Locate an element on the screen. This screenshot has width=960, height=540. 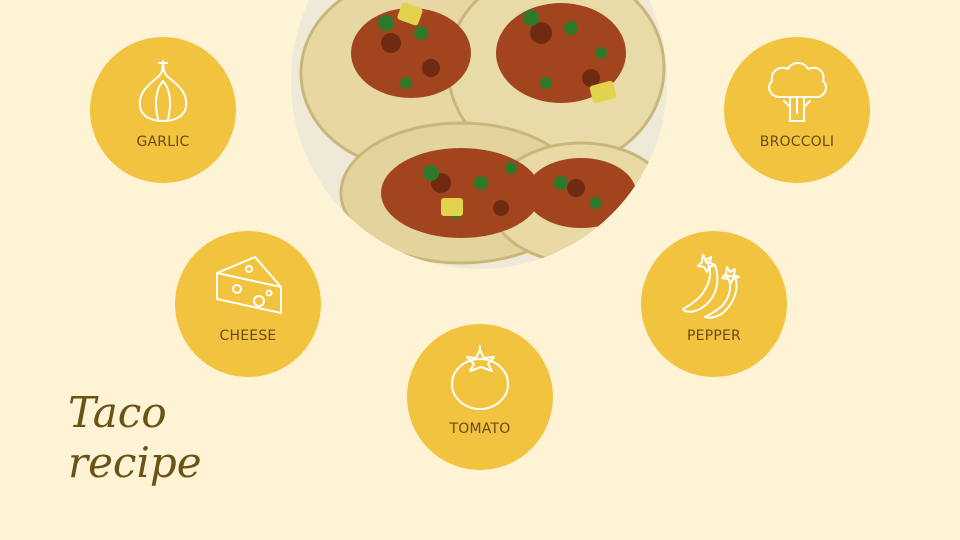
garlic-icon is located at coordinates (163, 90).